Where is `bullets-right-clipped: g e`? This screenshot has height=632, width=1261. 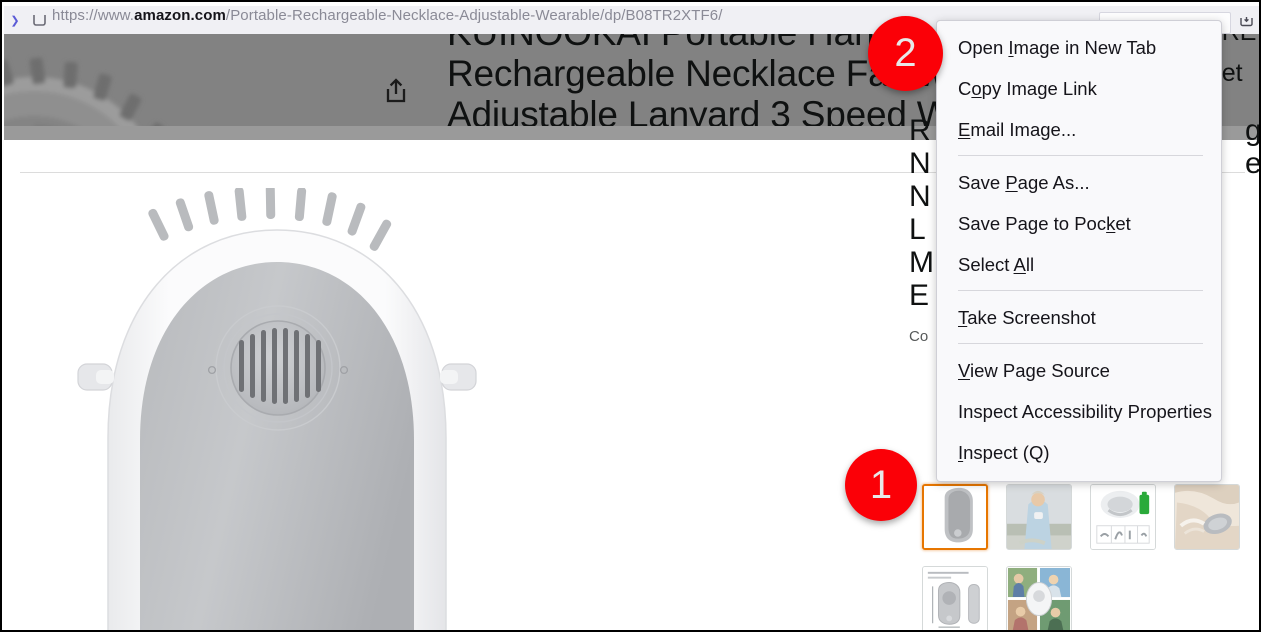 bullets-right-clipped: g e is located at coordinates (1253, 147).